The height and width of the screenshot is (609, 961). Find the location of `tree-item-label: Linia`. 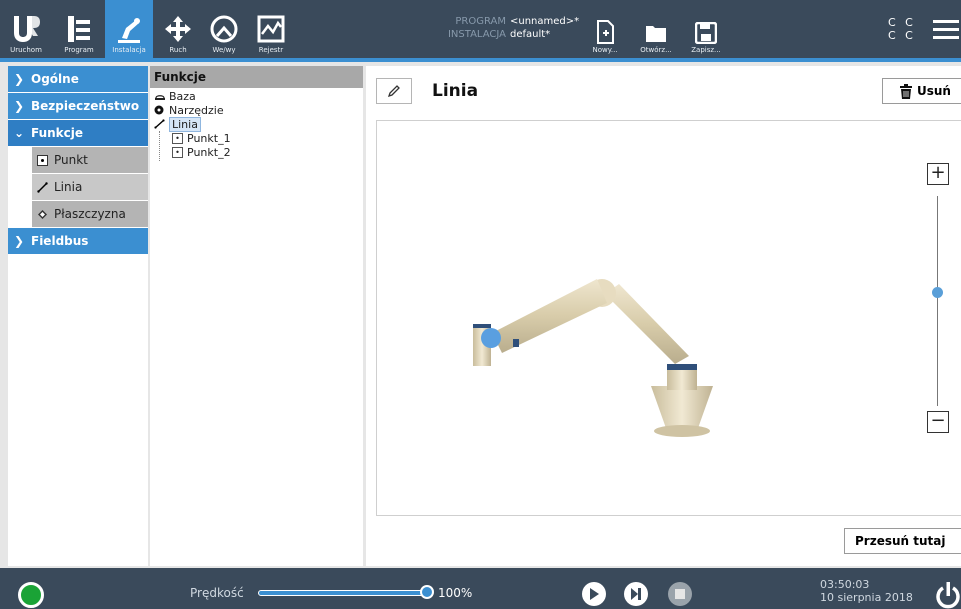

tree-item-label: Linia is located at coordinates (185, 124).